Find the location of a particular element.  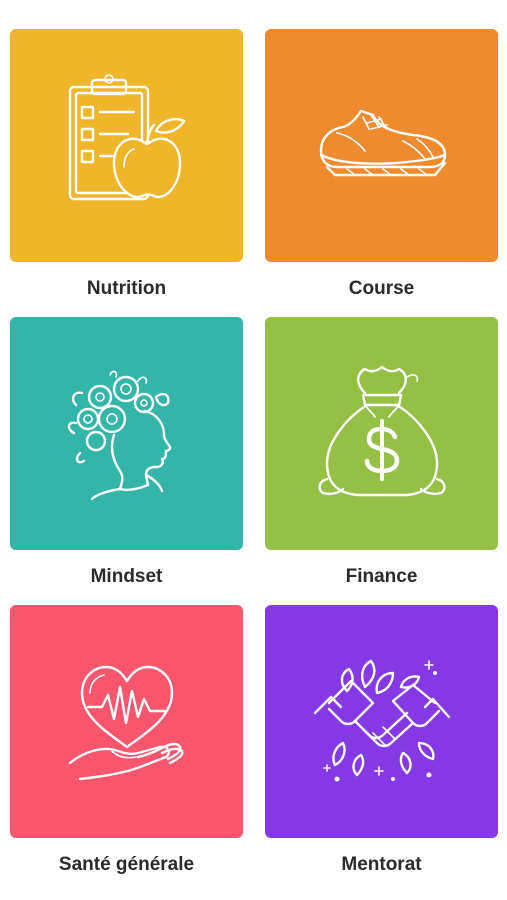

category-card-mentorat: Mentorat is located at coordinates (381, 741).